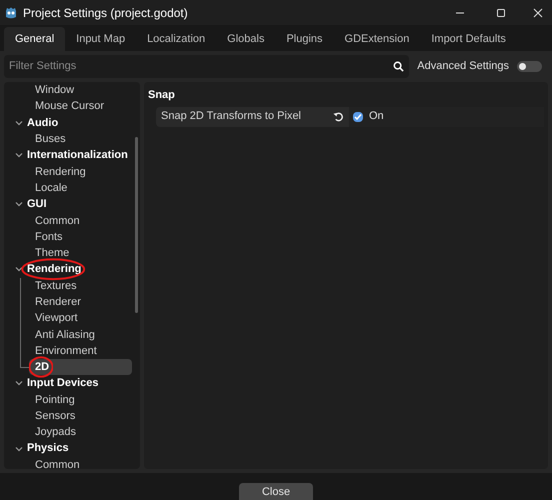 Image resolution: width=552 pixels, height=500 pixels. Describe the element at coordinates (55, 432) in the screenshot. I see `tree-item-label: Joypads` at that location.